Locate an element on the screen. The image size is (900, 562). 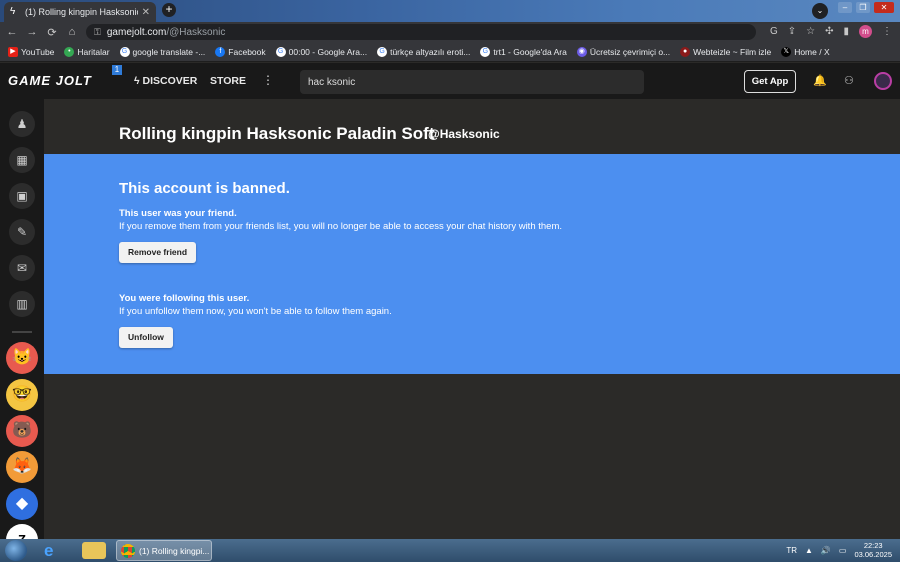
sidebar-creator-icon: ✎ is located at coordinates (22, 232).